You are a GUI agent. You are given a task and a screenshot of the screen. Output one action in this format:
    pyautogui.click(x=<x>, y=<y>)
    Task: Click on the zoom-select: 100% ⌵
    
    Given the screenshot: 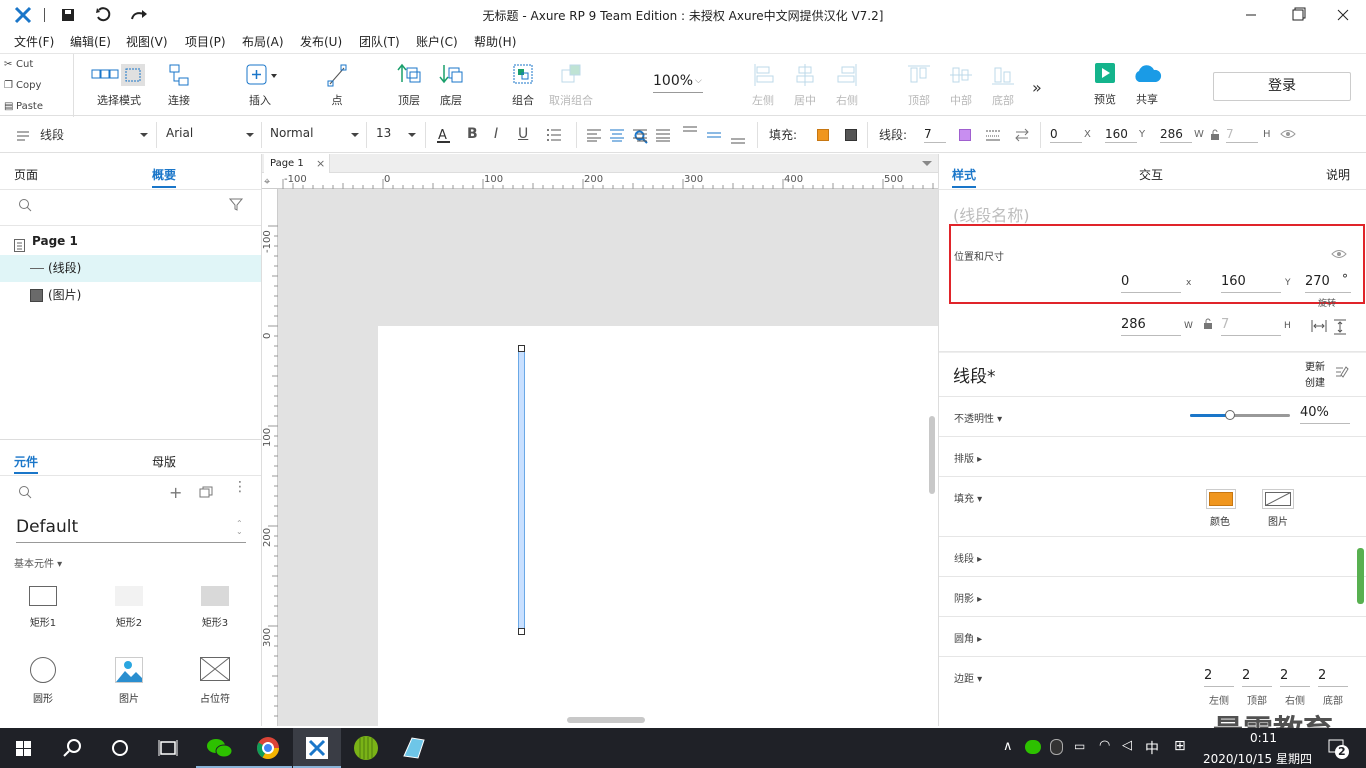 What is the action you would take?
    pyautogui.click(x=678, y=83)
    